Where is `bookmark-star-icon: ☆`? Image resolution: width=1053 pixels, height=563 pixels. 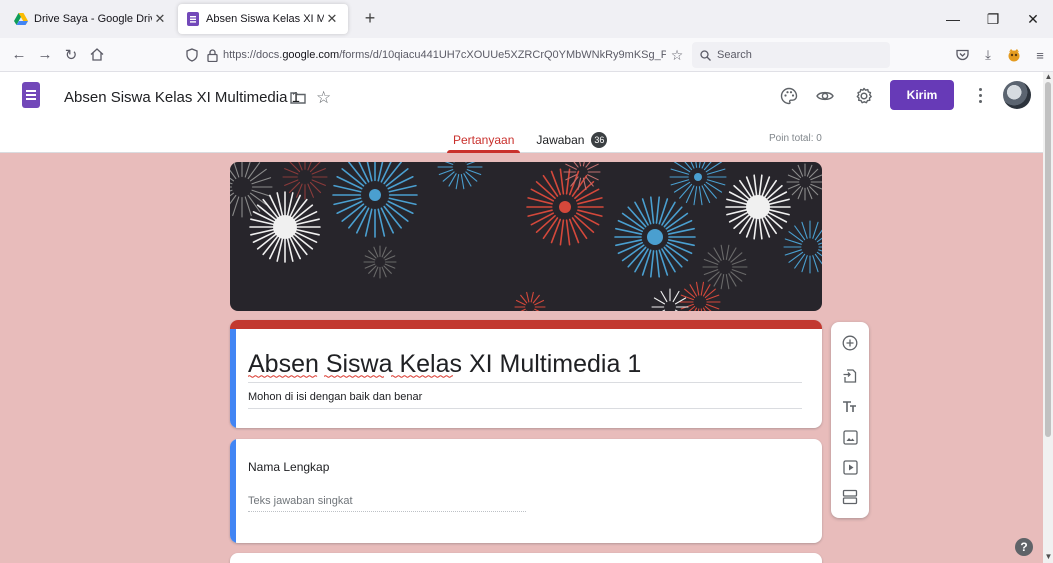 bookmark-star-icon: ☆ is located at coordinates (677, 55).